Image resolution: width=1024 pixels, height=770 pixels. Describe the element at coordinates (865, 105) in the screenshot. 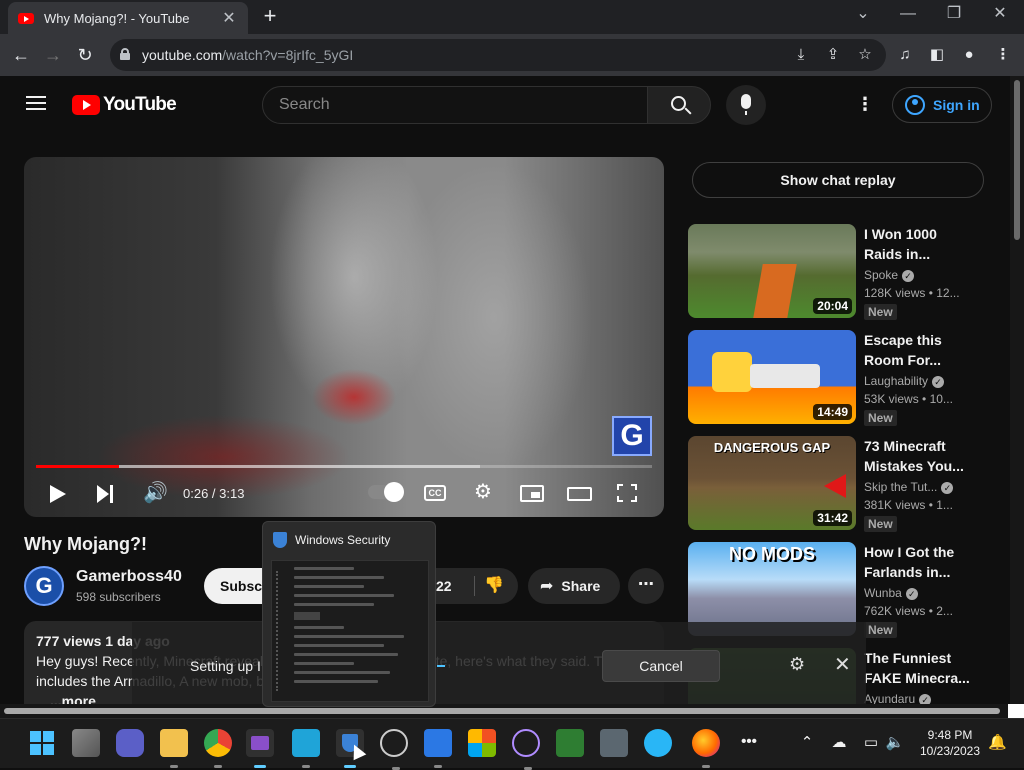

I see `settings-menu-icon: ⋮` at that location.